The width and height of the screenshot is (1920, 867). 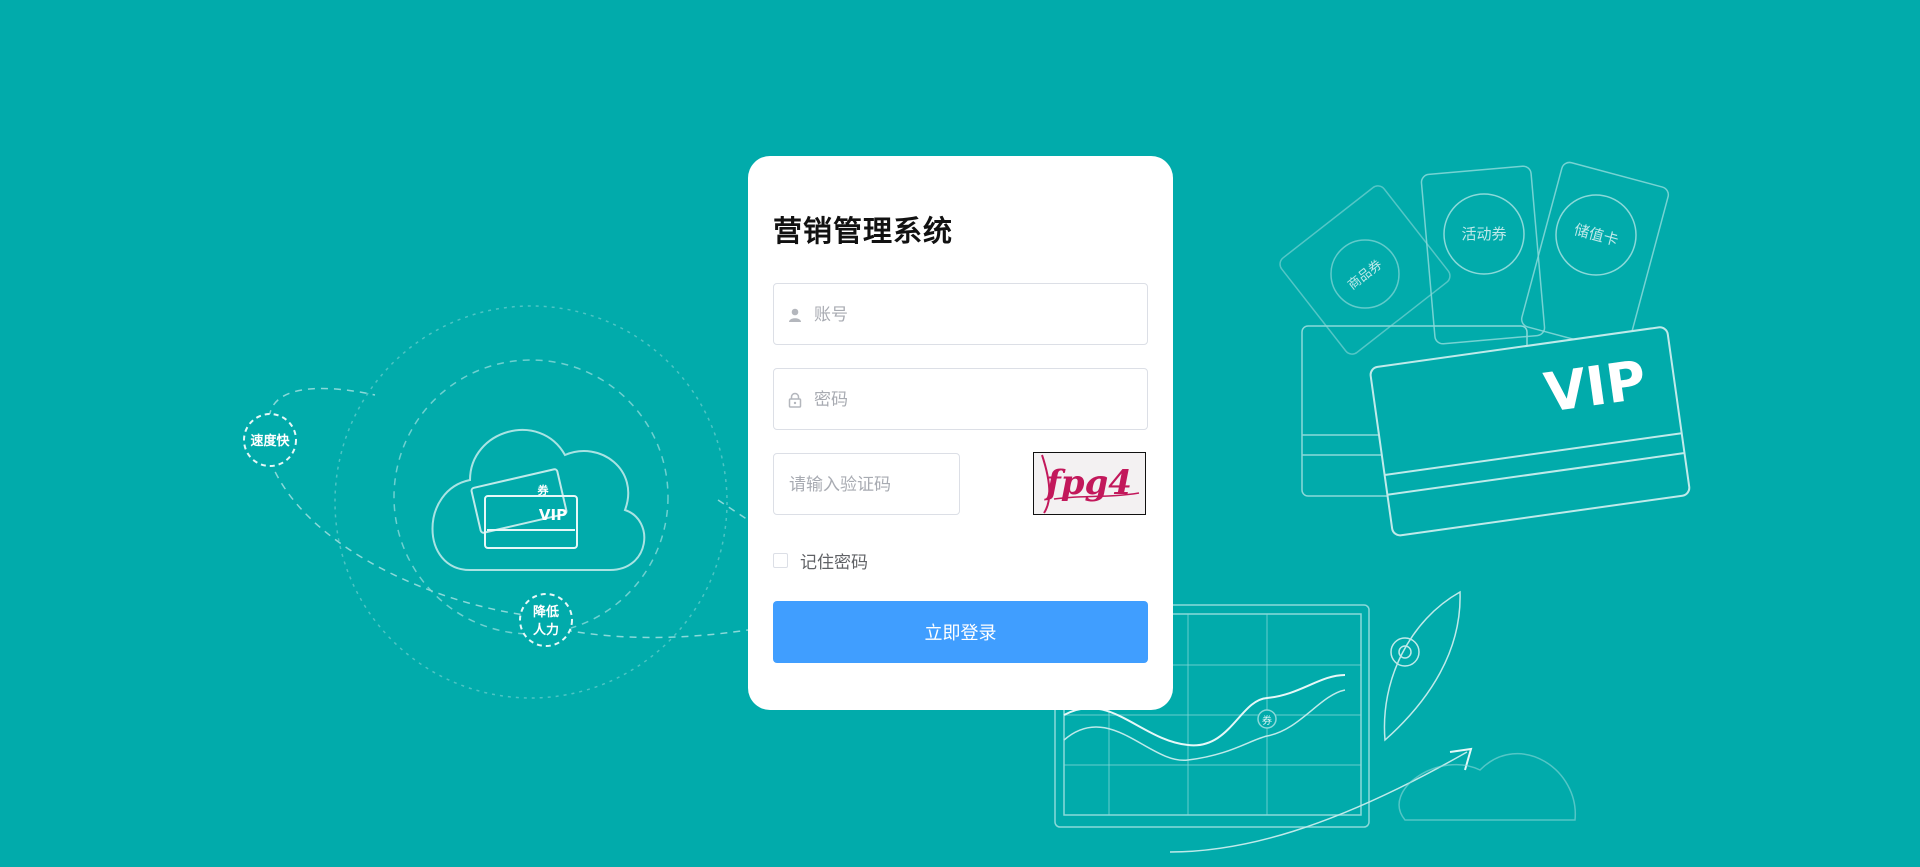 I want to click on chart-marker-text: 券, so click(x=1267, y=720).